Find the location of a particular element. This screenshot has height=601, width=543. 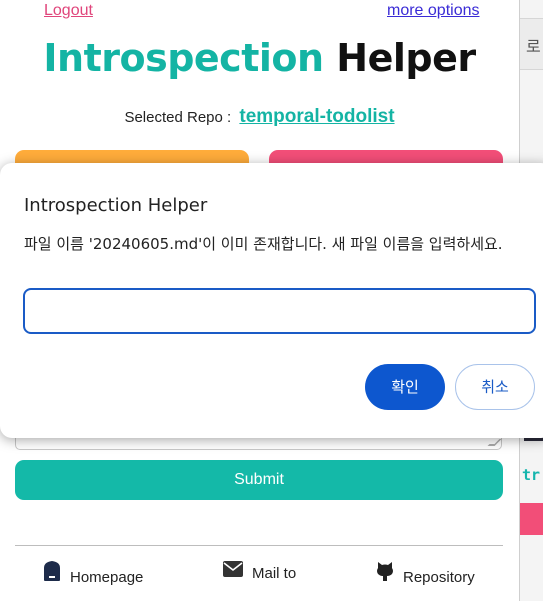

footer-mail-link: Mail to is located at coordinates (259, 571).